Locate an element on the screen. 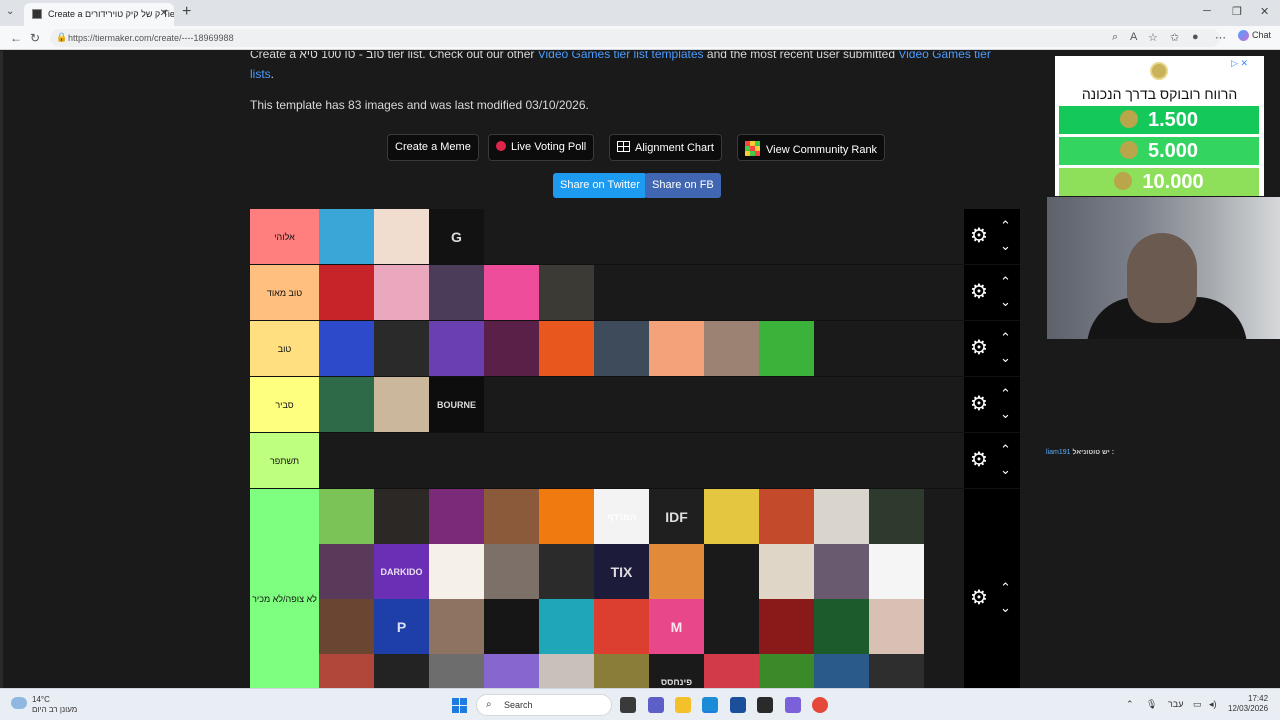 The height and width of the screenshot is (720, 1280). tier-image: פינחסס is located at coordinates (676, 671).